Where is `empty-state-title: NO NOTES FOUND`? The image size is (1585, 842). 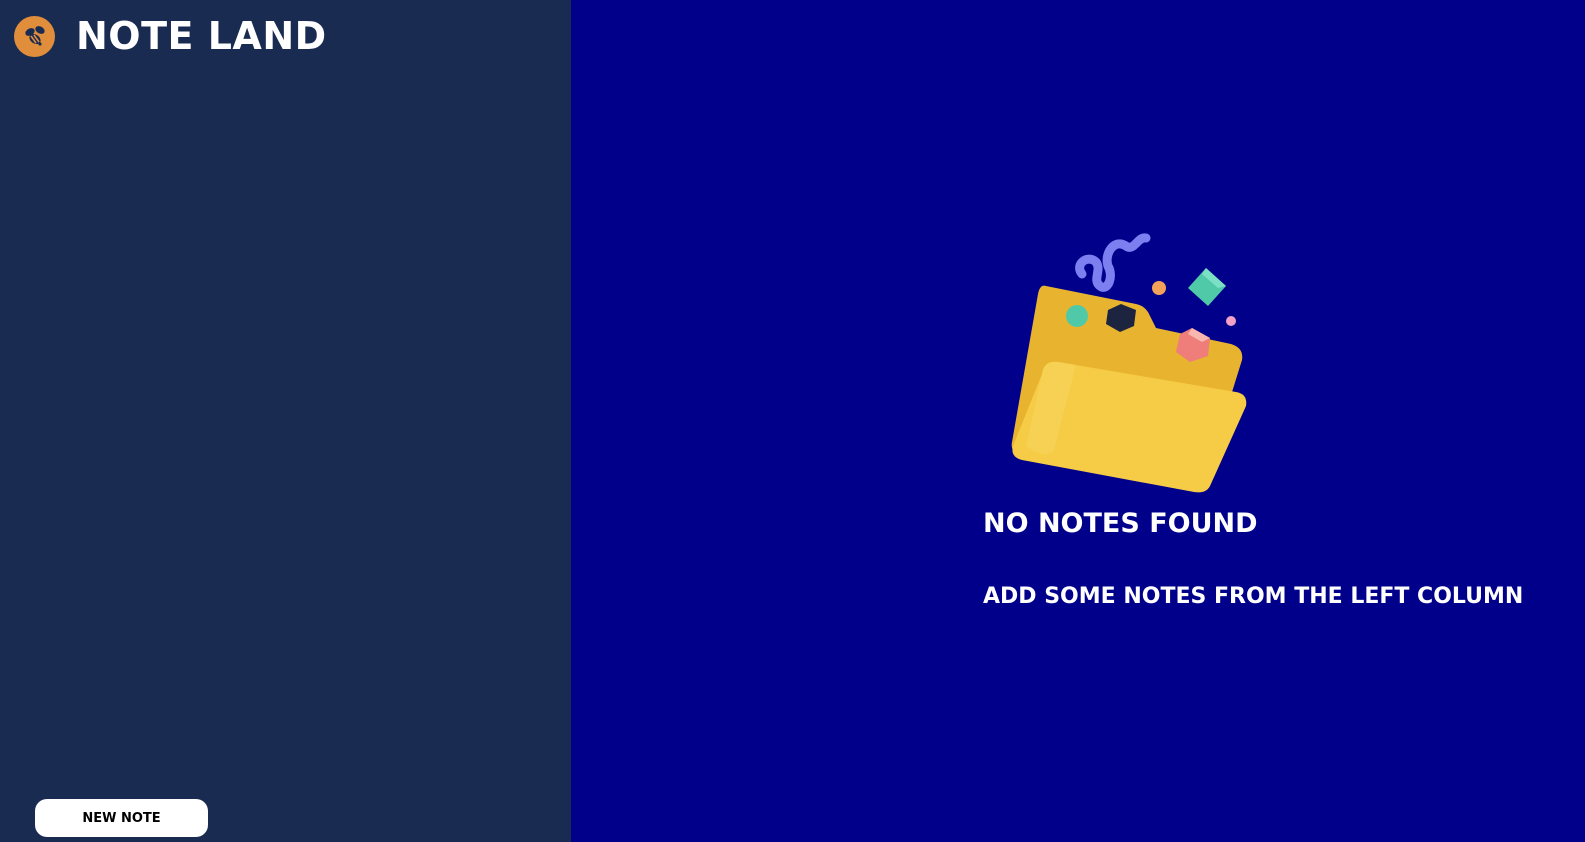
empty-state-title: NO NOTES FOUND is located at coordinates (1120, 523).